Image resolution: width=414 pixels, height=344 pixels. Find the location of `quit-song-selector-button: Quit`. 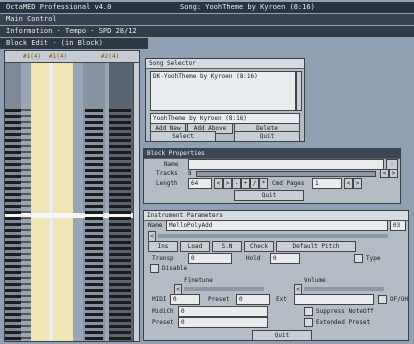

quit-song-selector-button: Quit is located at coordinates (267, 136).